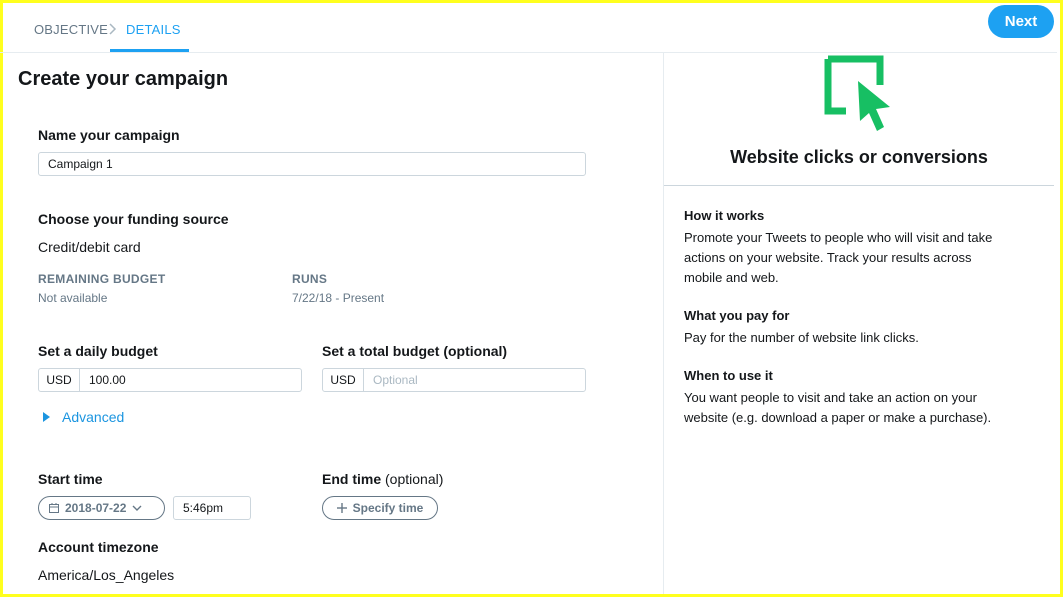 This screenshot has height=597, width=1063. I want to click on end-time-label-text: End time, so click(352, 479).